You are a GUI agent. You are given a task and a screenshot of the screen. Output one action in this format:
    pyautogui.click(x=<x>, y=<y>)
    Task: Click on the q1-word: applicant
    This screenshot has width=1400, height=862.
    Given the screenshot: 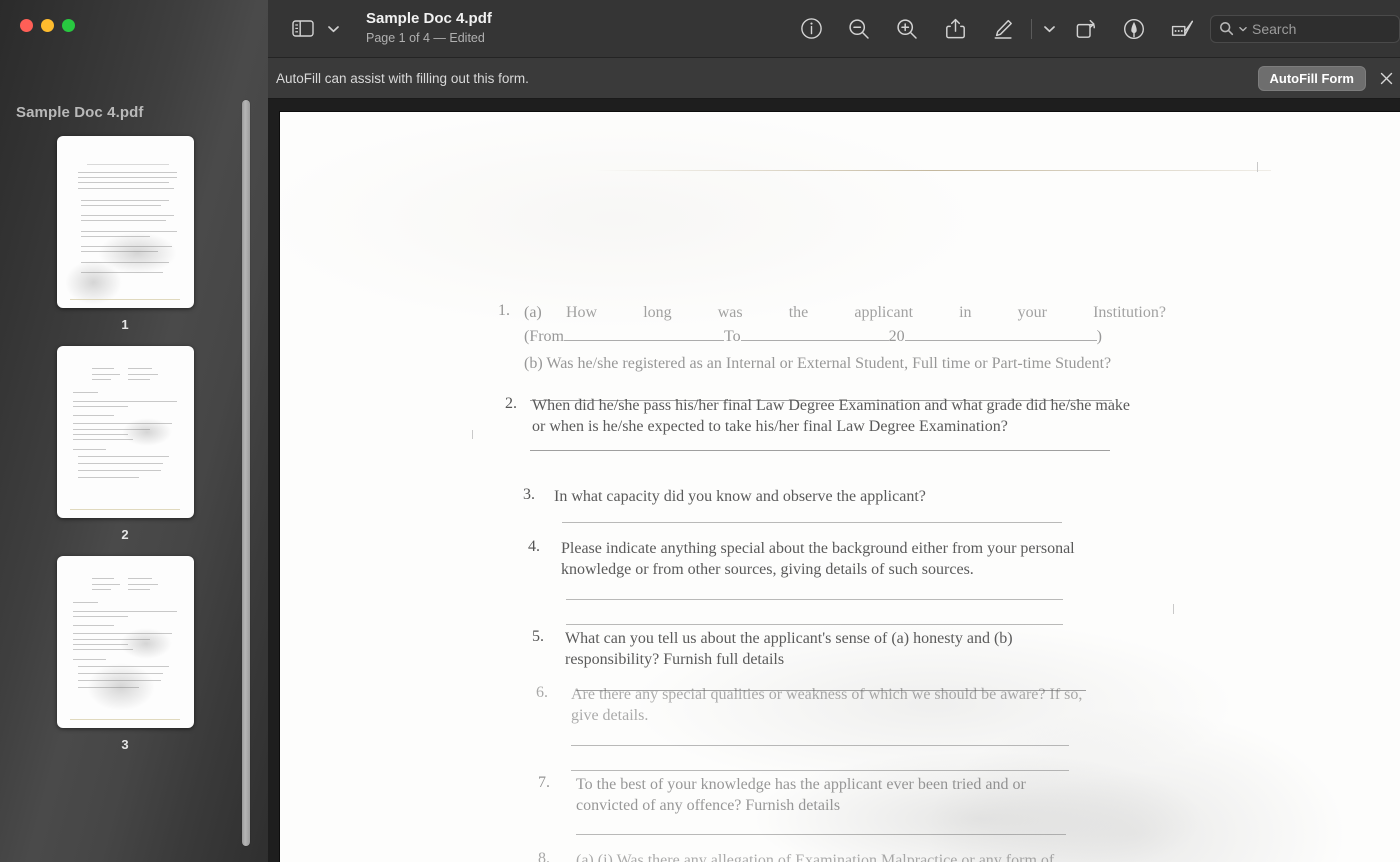 What is the action you would take?
    pyautogui.click(x=884, y=312)
    